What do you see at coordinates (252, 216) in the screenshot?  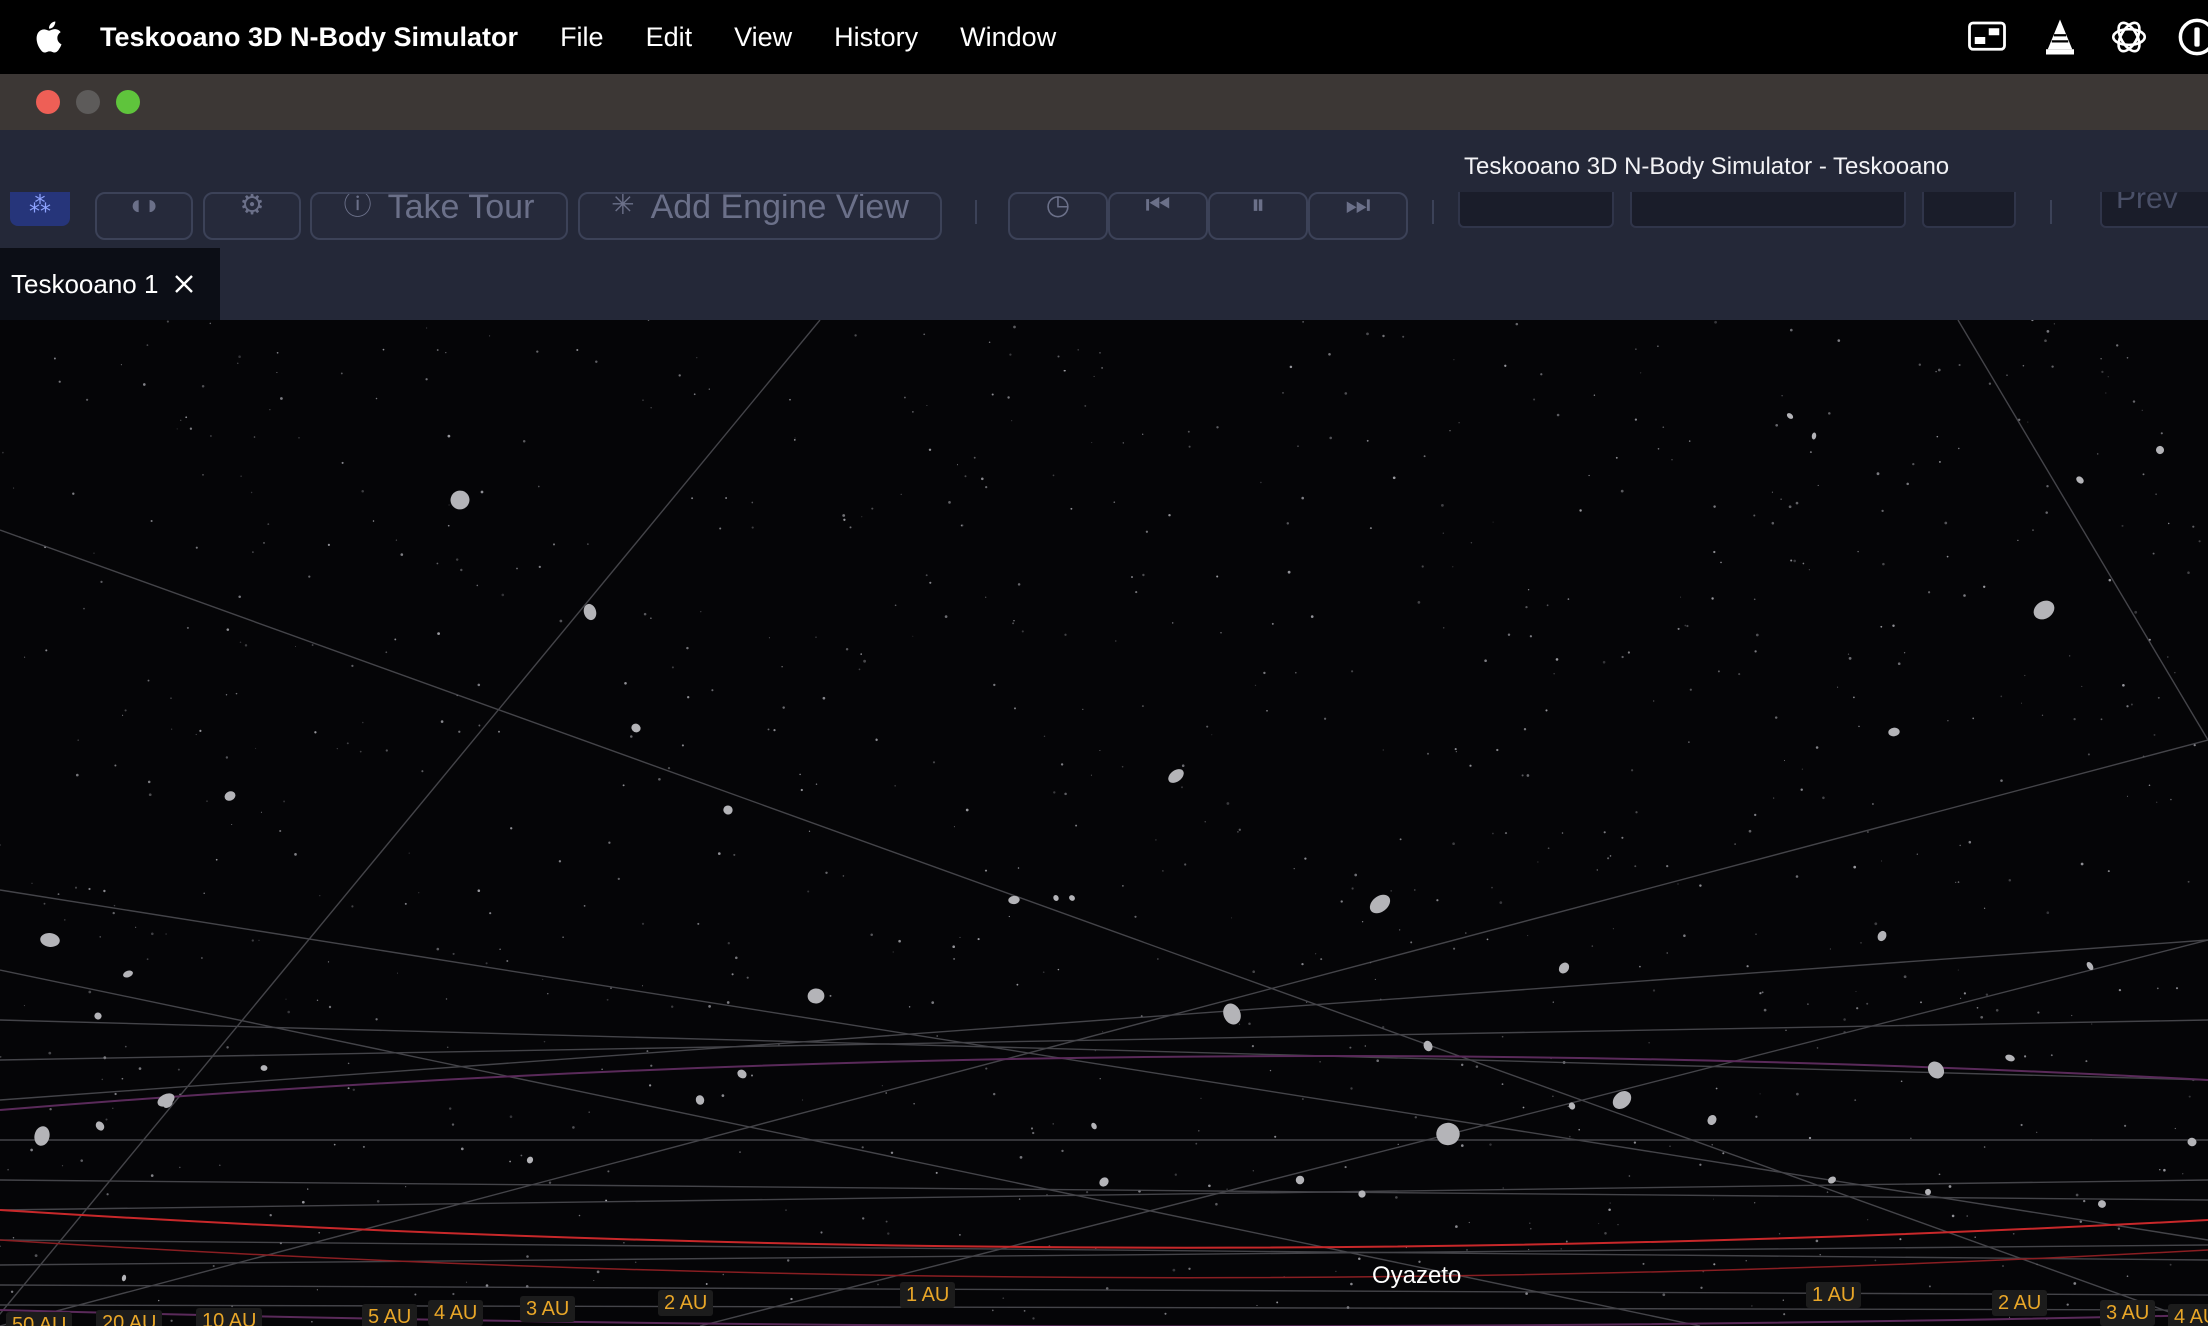 I see `settings-button: ⚙` at bounding box center [252, 216].